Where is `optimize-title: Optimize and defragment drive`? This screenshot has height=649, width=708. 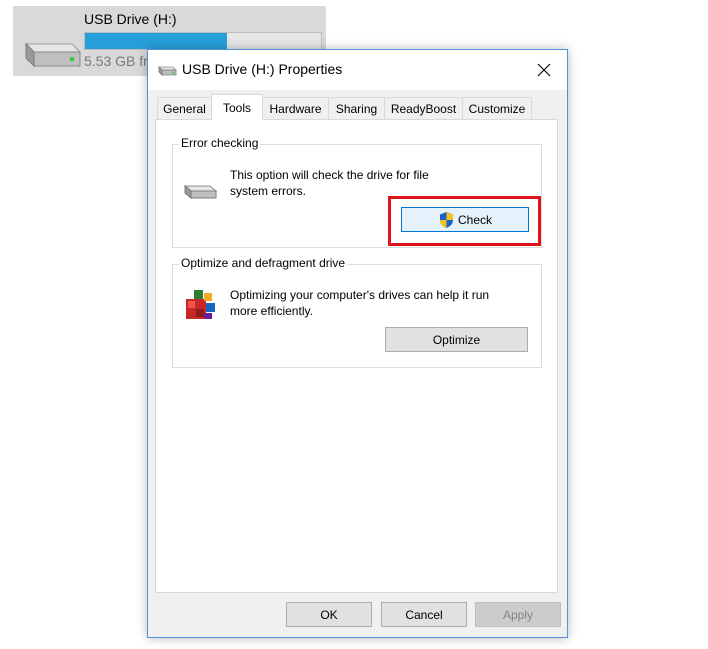 optimize-title: Optimize and defragment drive is located at coordinates (263, 263).